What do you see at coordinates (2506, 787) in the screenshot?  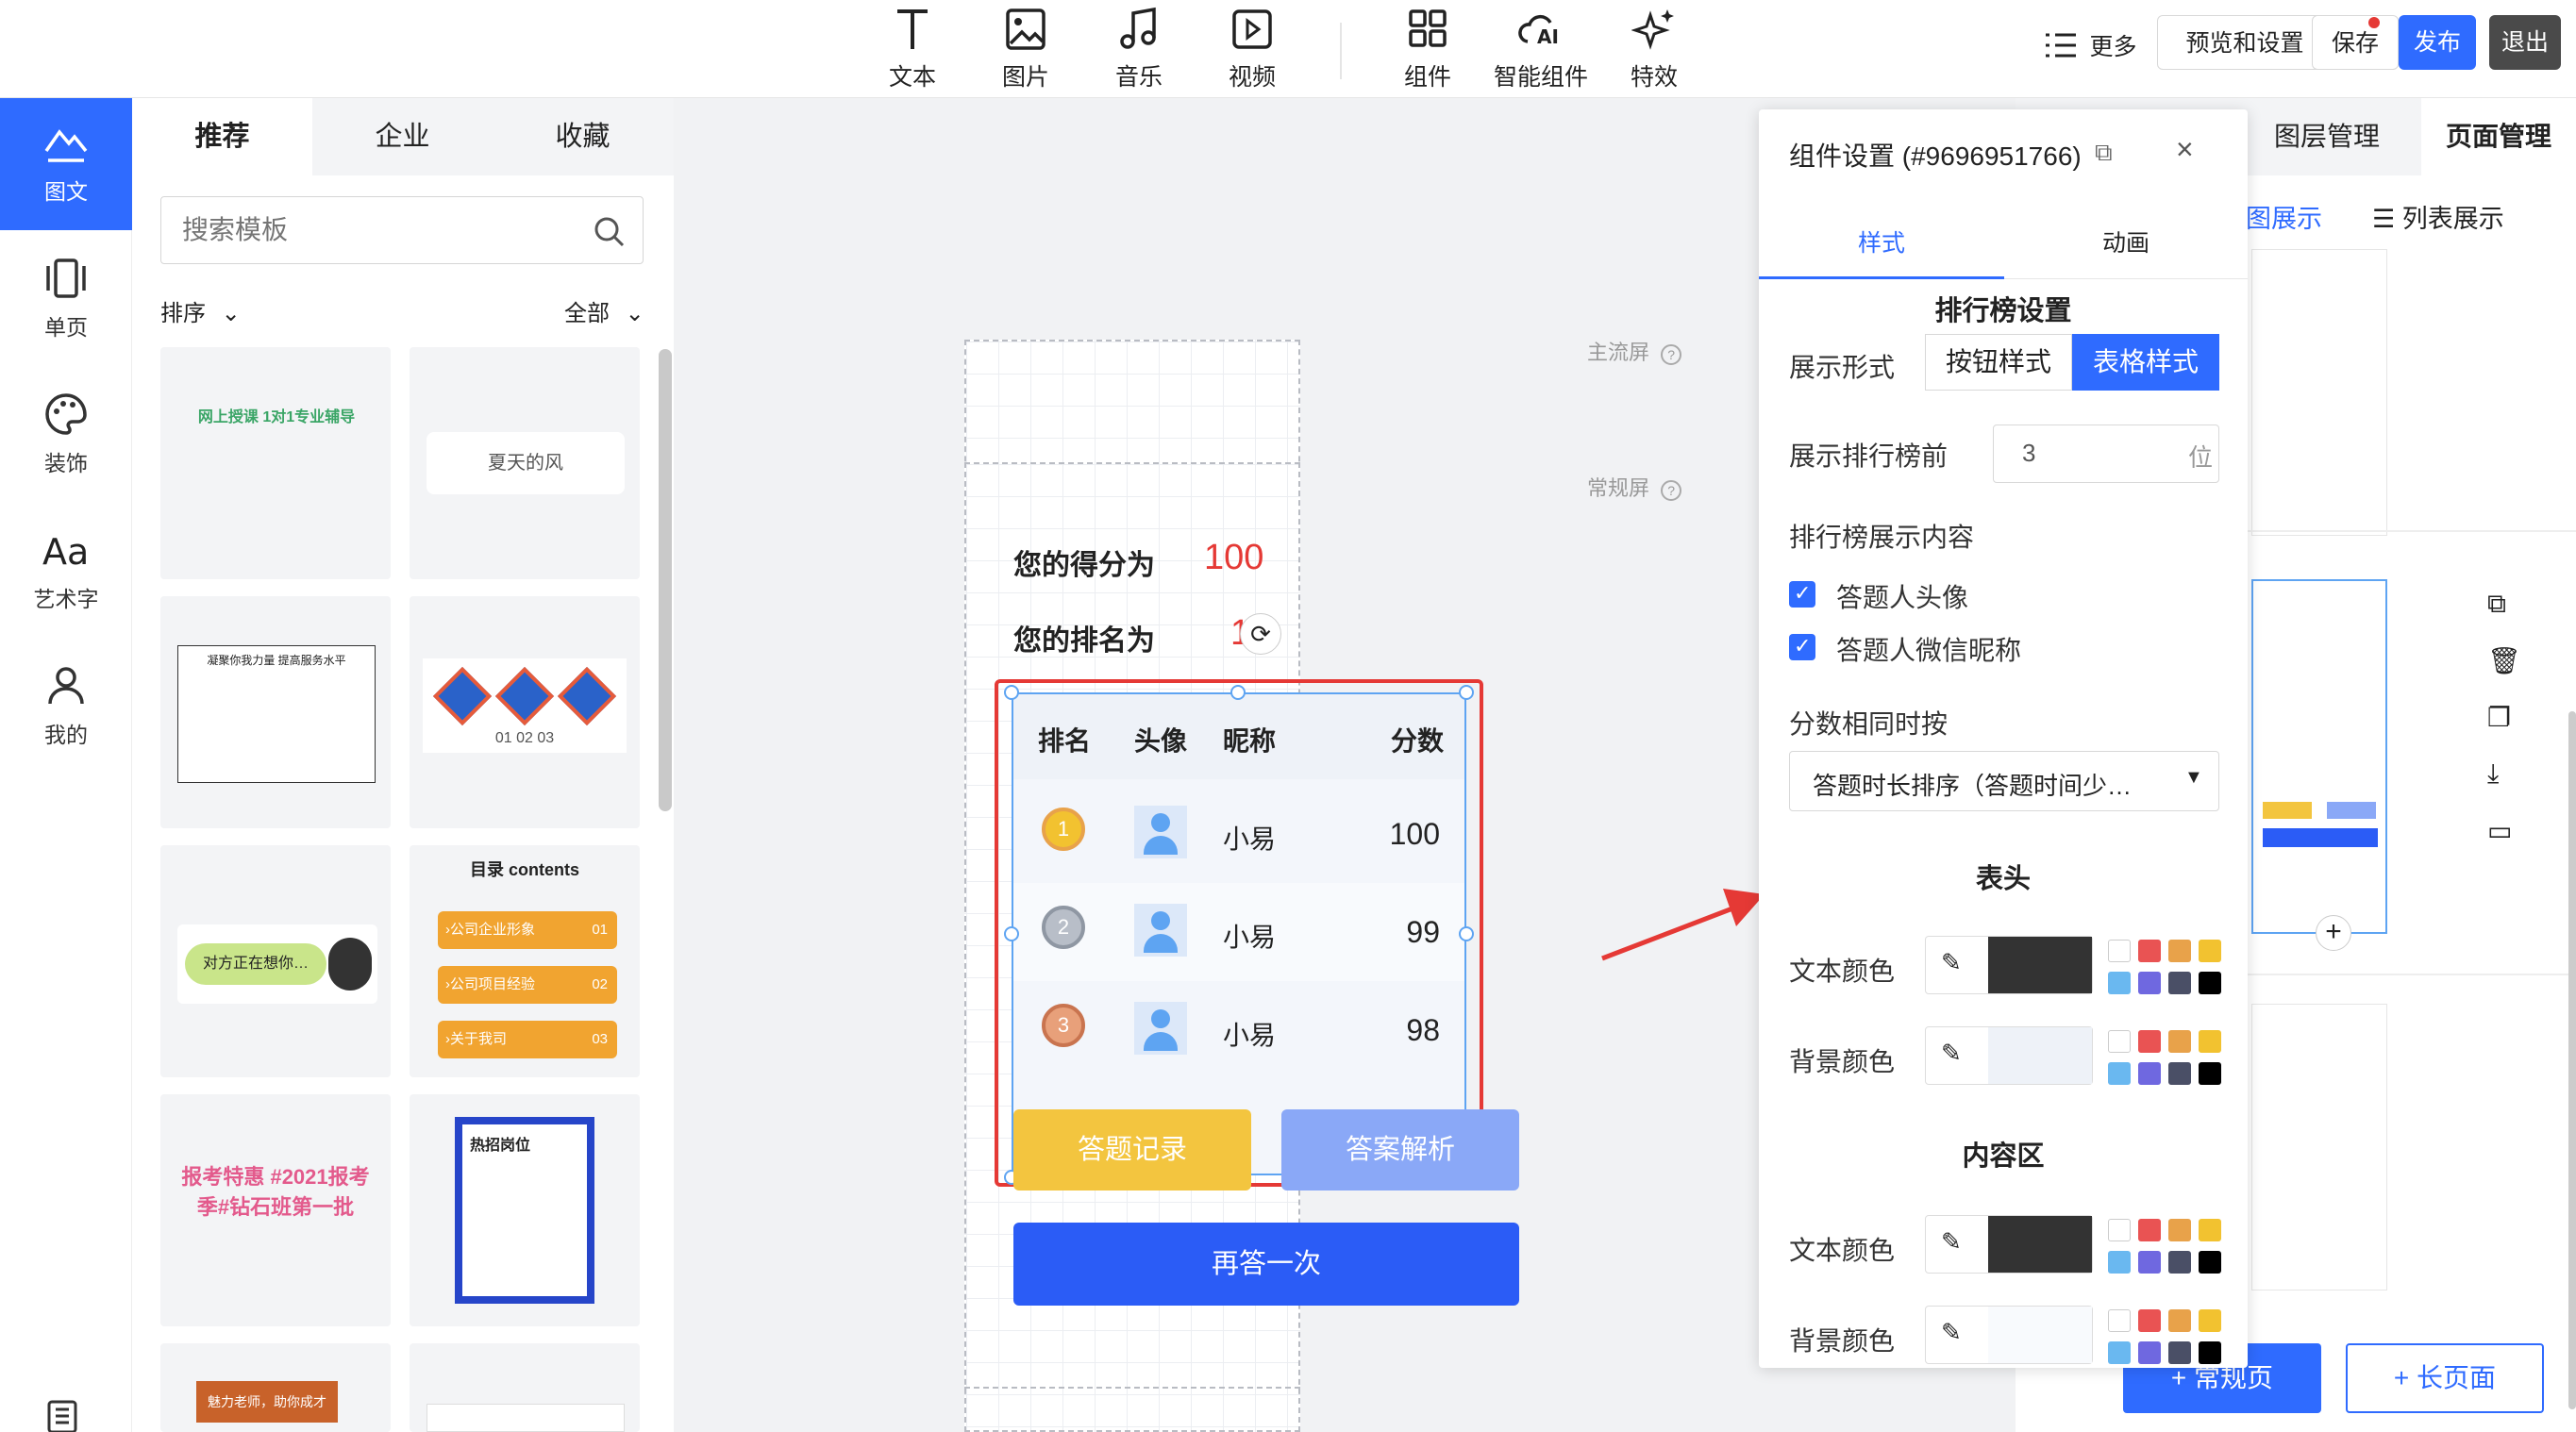 I see `download-icon: ⤓` at bounding box center [2506, 787].